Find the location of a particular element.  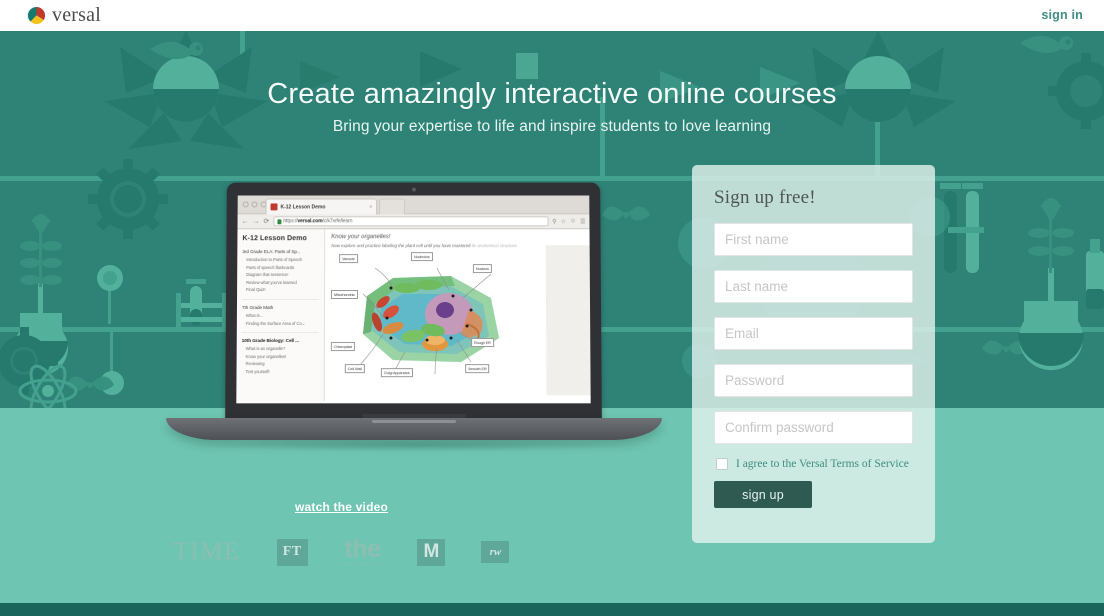

minimize-window-icon is located at coordinates (254, 204).